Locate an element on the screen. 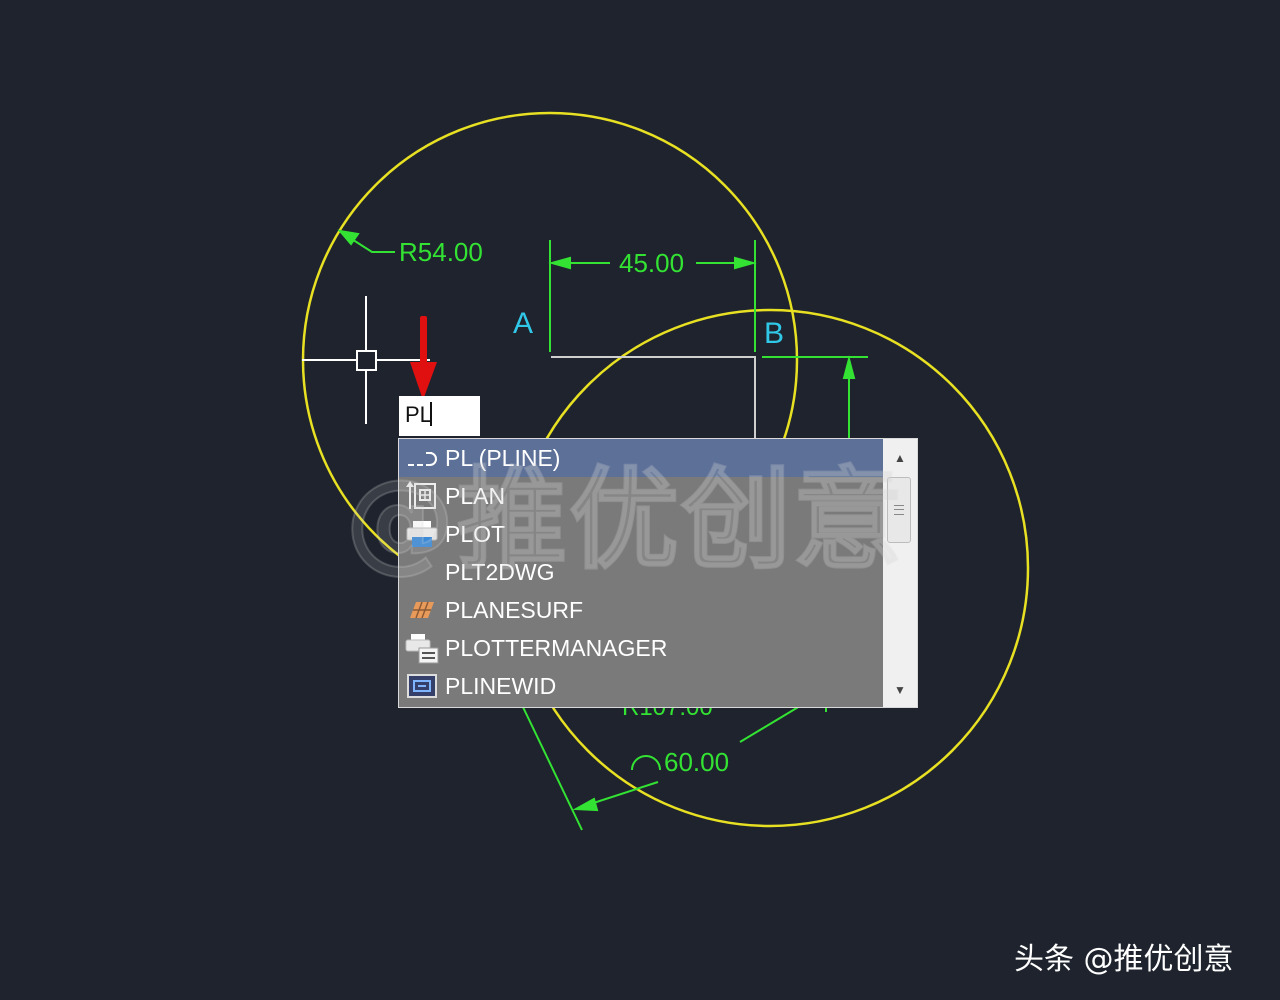 This screenshot has width=1280, height=1000. radius-leader-r54 is located at coordinates (366, 241).